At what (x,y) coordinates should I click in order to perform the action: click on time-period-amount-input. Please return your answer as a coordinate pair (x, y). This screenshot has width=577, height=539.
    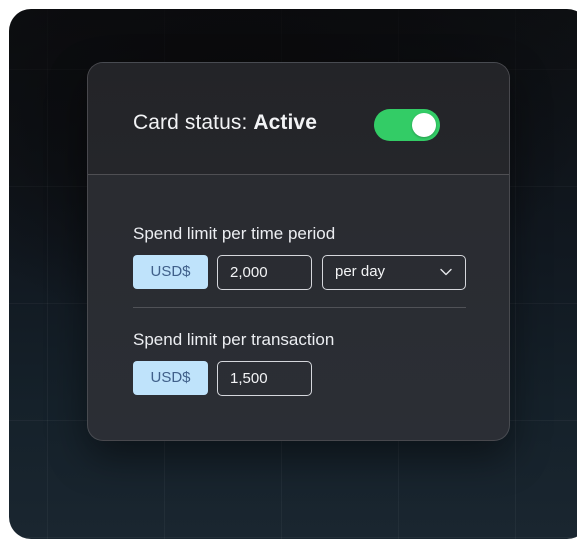
    Looking at the image, I should click on (264, 272).